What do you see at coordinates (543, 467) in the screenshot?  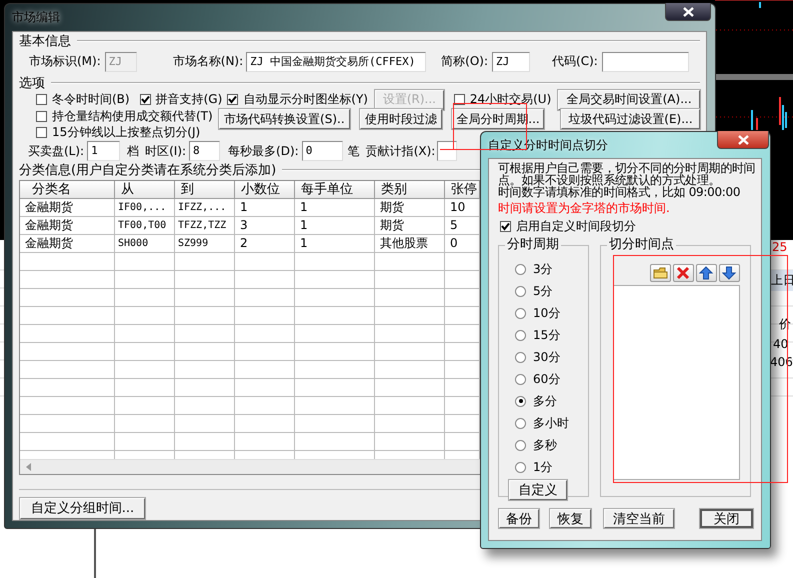 I see `radio-label: 1分` at bounding box center [543, 467].